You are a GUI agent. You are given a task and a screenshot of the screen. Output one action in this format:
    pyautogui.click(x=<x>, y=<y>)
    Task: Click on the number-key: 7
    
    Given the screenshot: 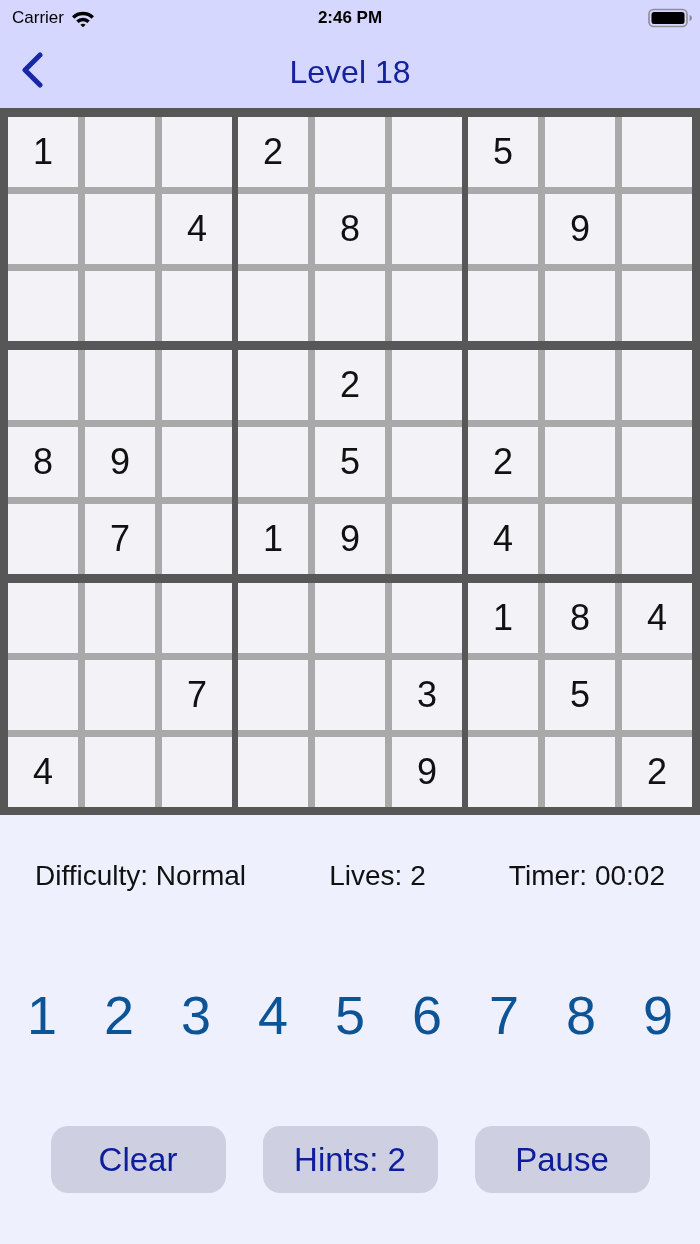 What is the action you would take?
    pyautogui.click(x=503, y=1015)
    